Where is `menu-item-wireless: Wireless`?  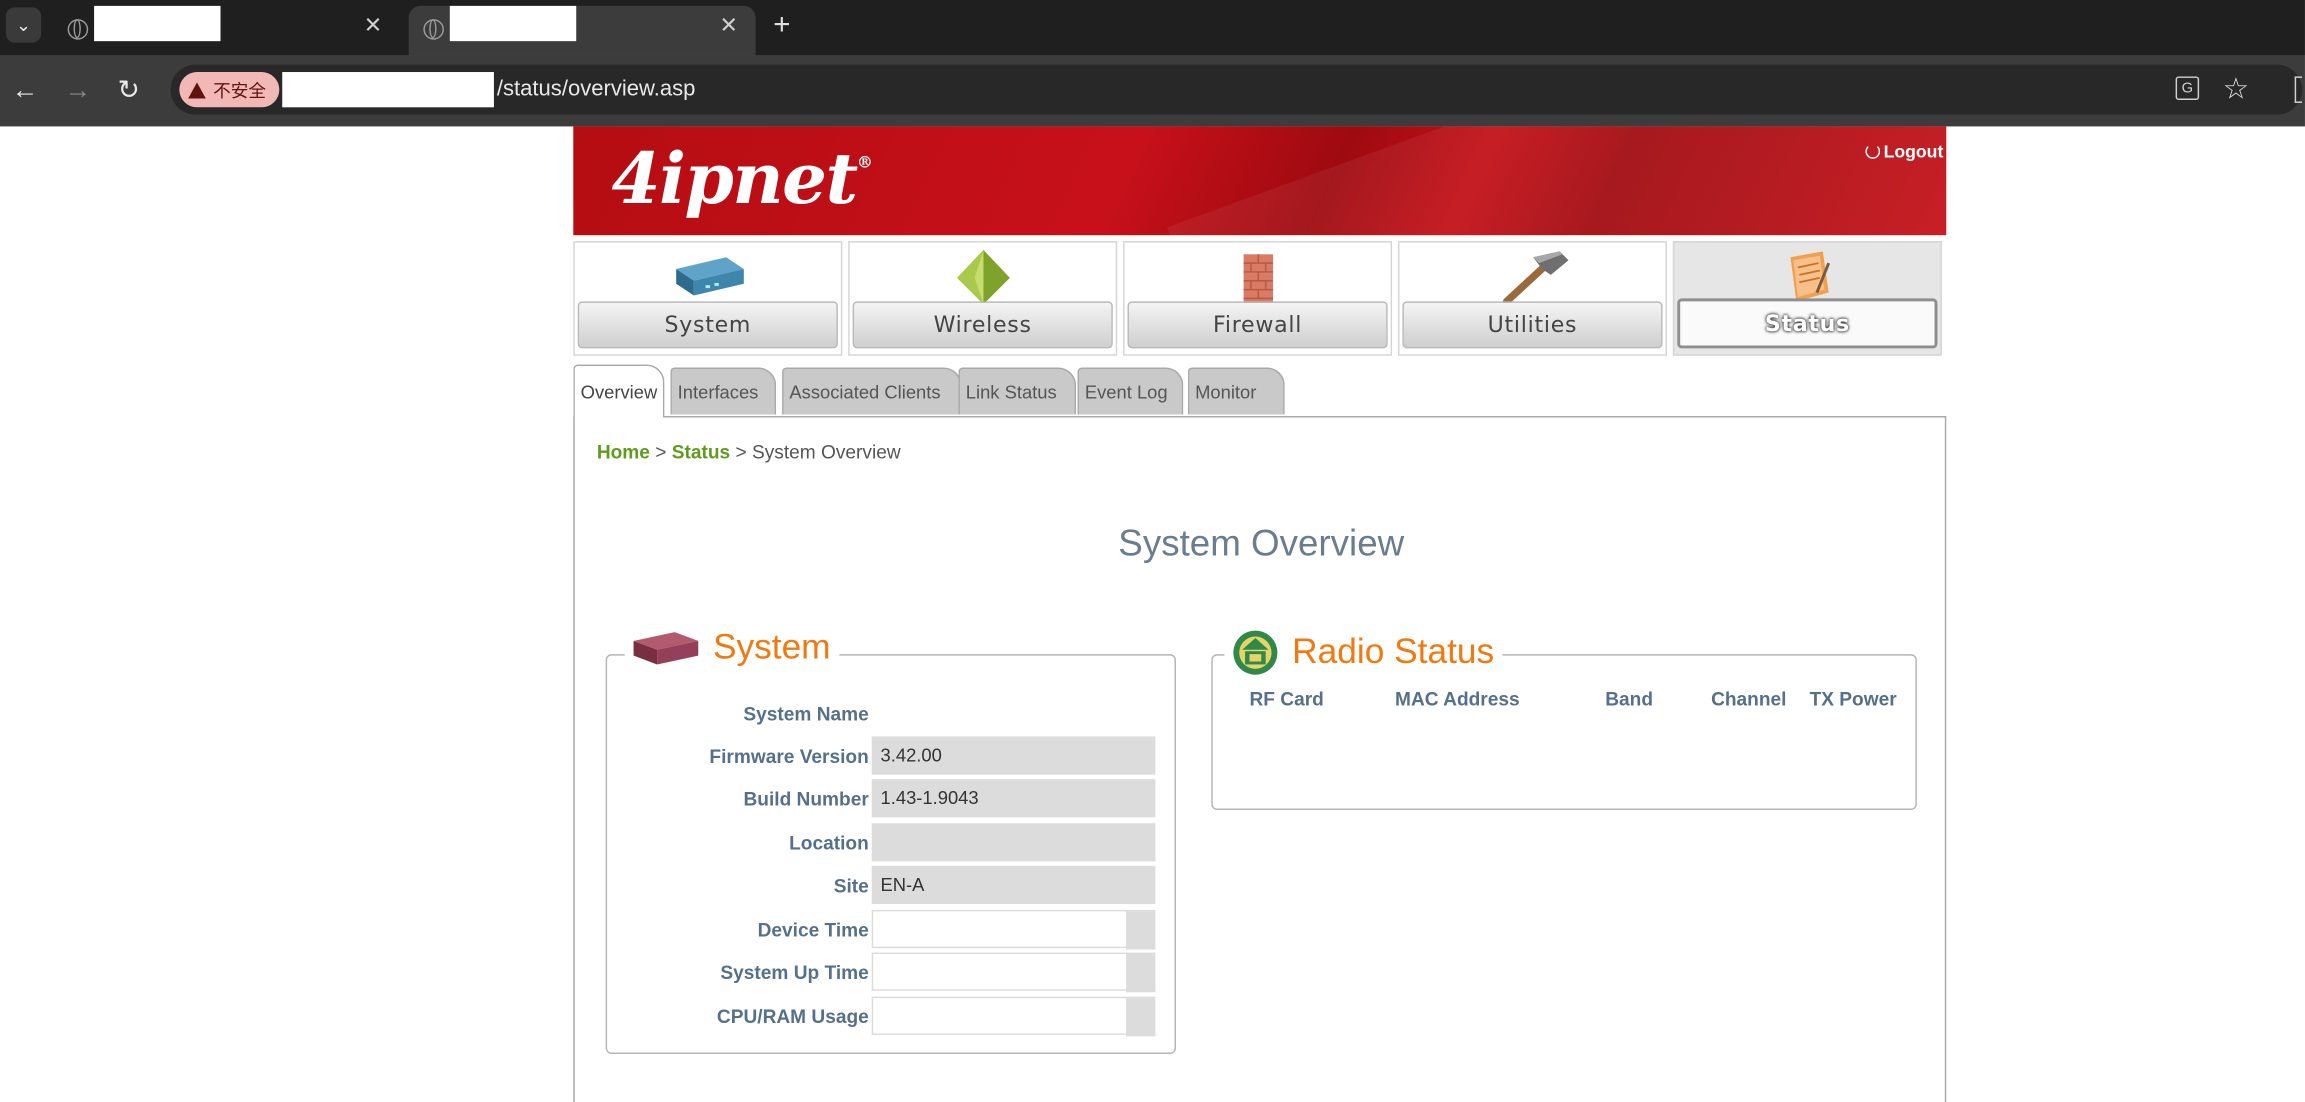
menu-item-wireless: Wireless is located at coordinates (983, 298).